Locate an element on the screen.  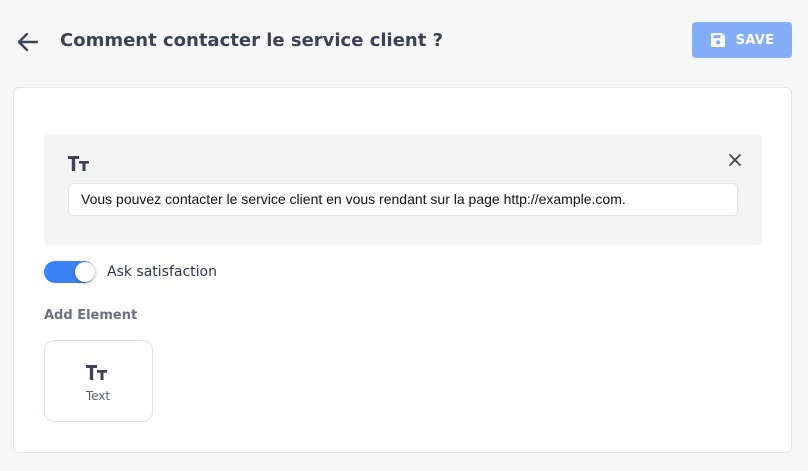
toggle-knob is located at coordinates (85, 272).